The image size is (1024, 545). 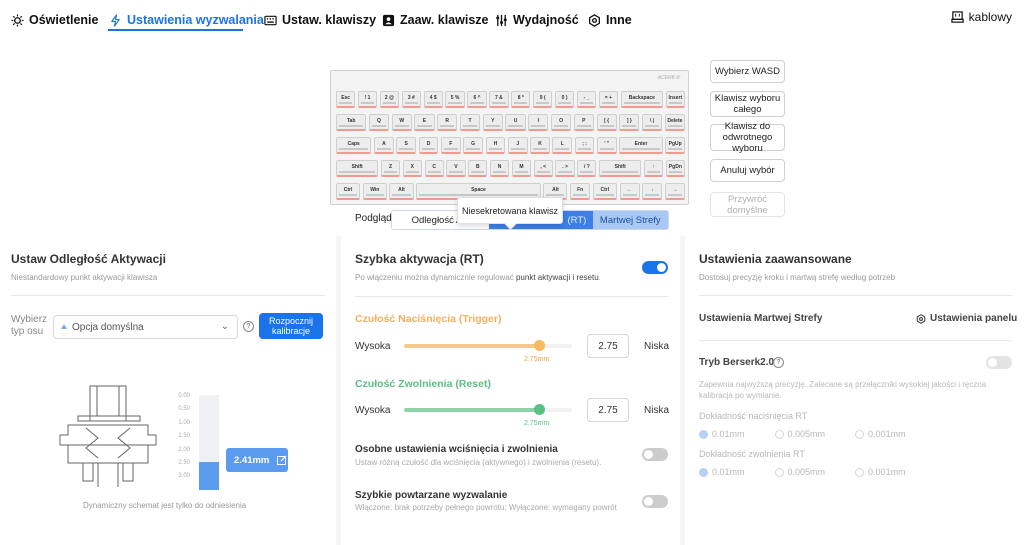 What do you see at coordinates (433, 99) in the screenshot?
I see `key-0-4: 4 $` at bounding box center [433, 99].